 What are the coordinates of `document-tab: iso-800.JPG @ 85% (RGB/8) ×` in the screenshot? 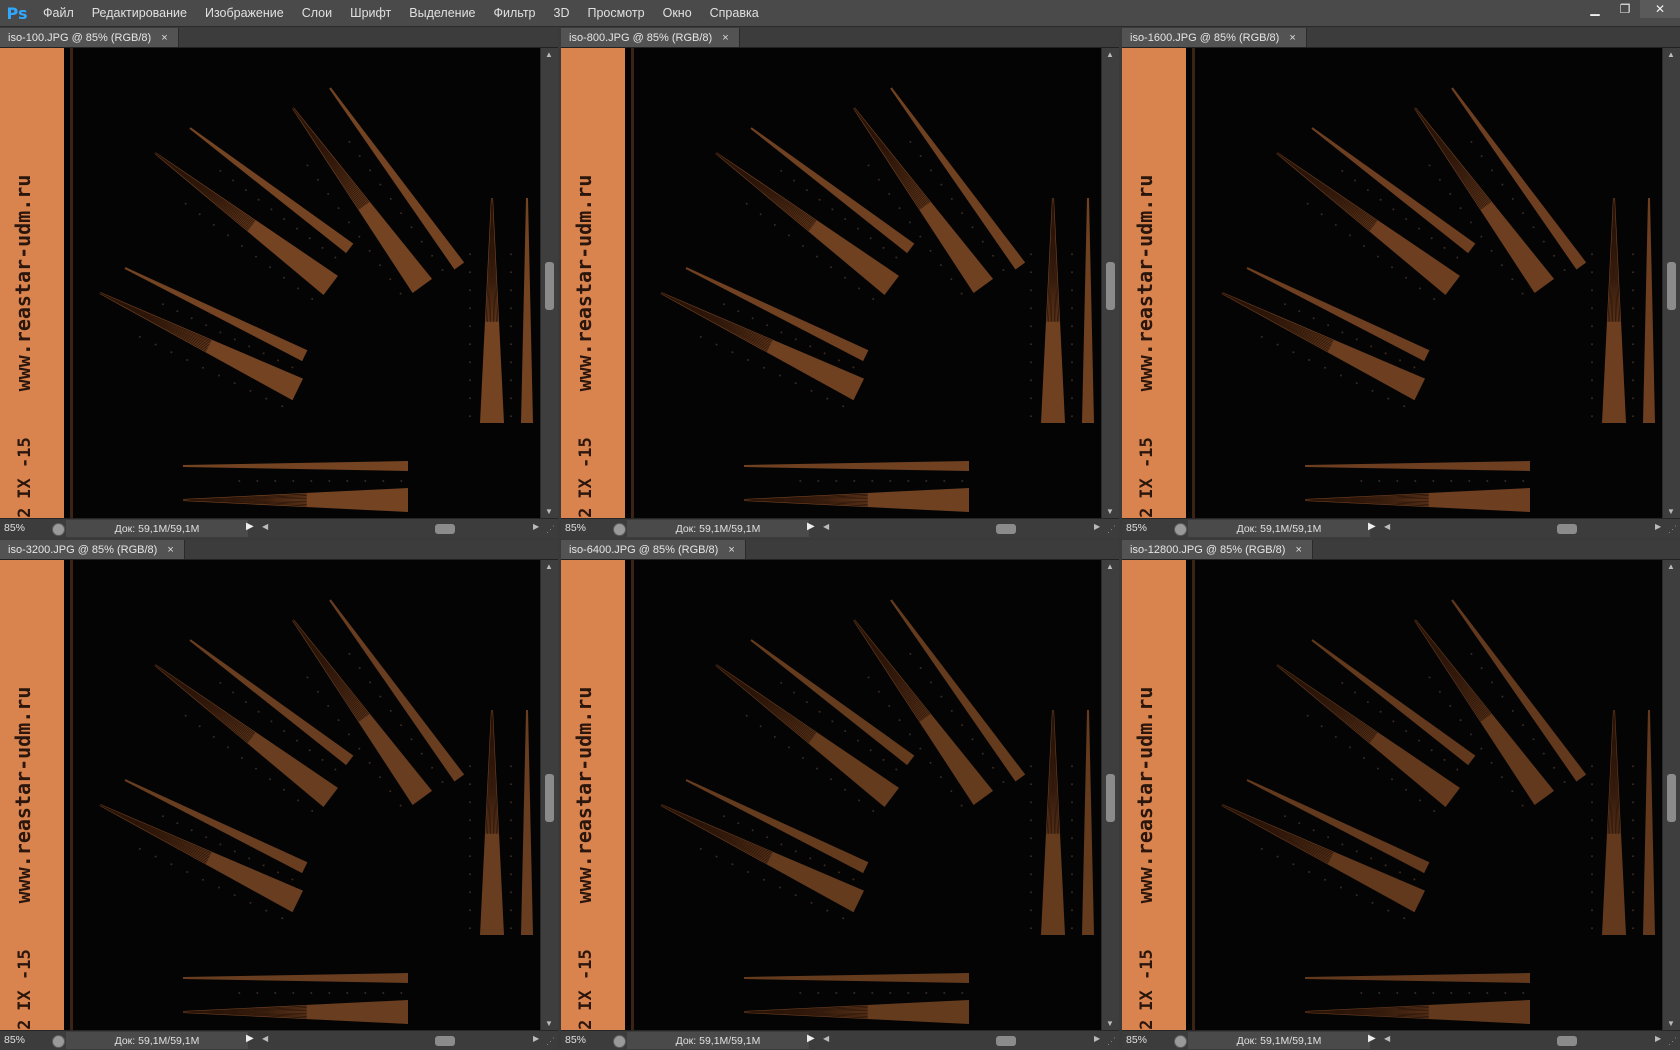 It's located at (650, 37).